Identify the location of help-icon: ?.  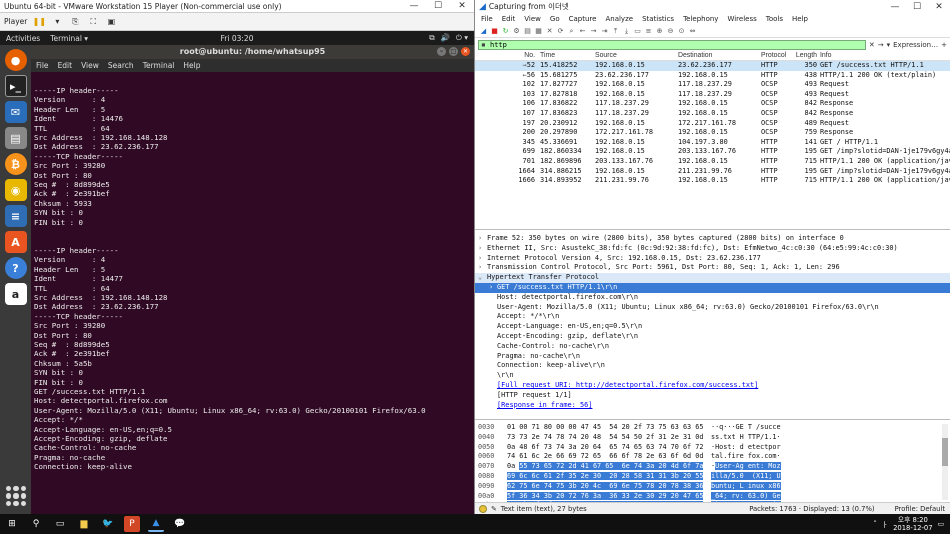
(15, 268).